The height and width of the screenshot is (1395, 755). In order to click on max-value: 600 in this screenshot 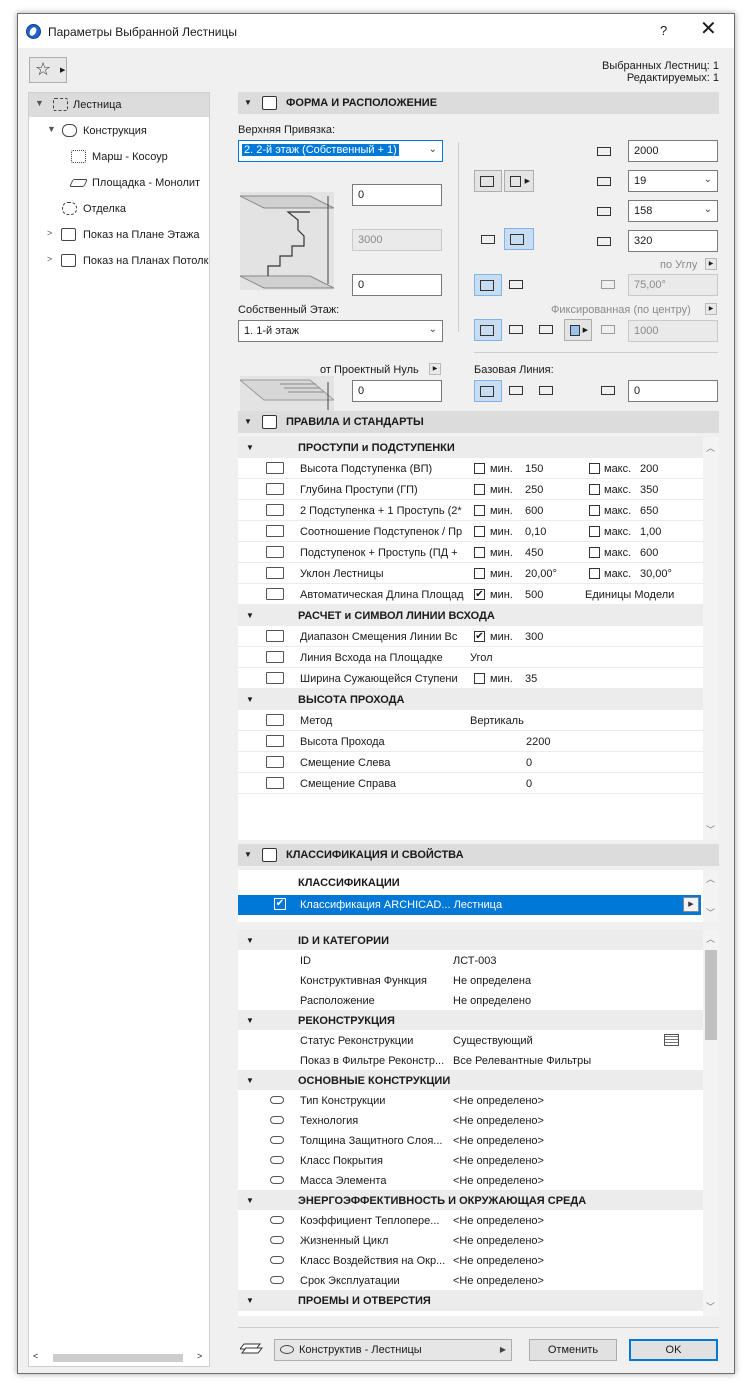, I will do `click(649, 553)`.